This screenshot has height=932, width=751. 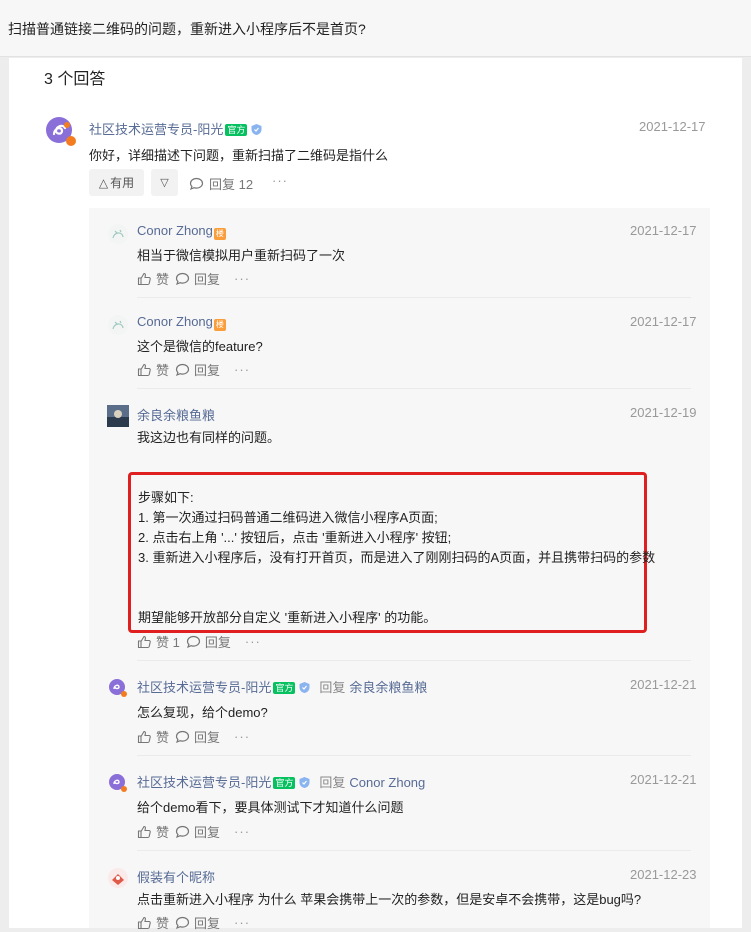 I want to click on triangle-down-icon: ▽, so click(x=164, y=183).